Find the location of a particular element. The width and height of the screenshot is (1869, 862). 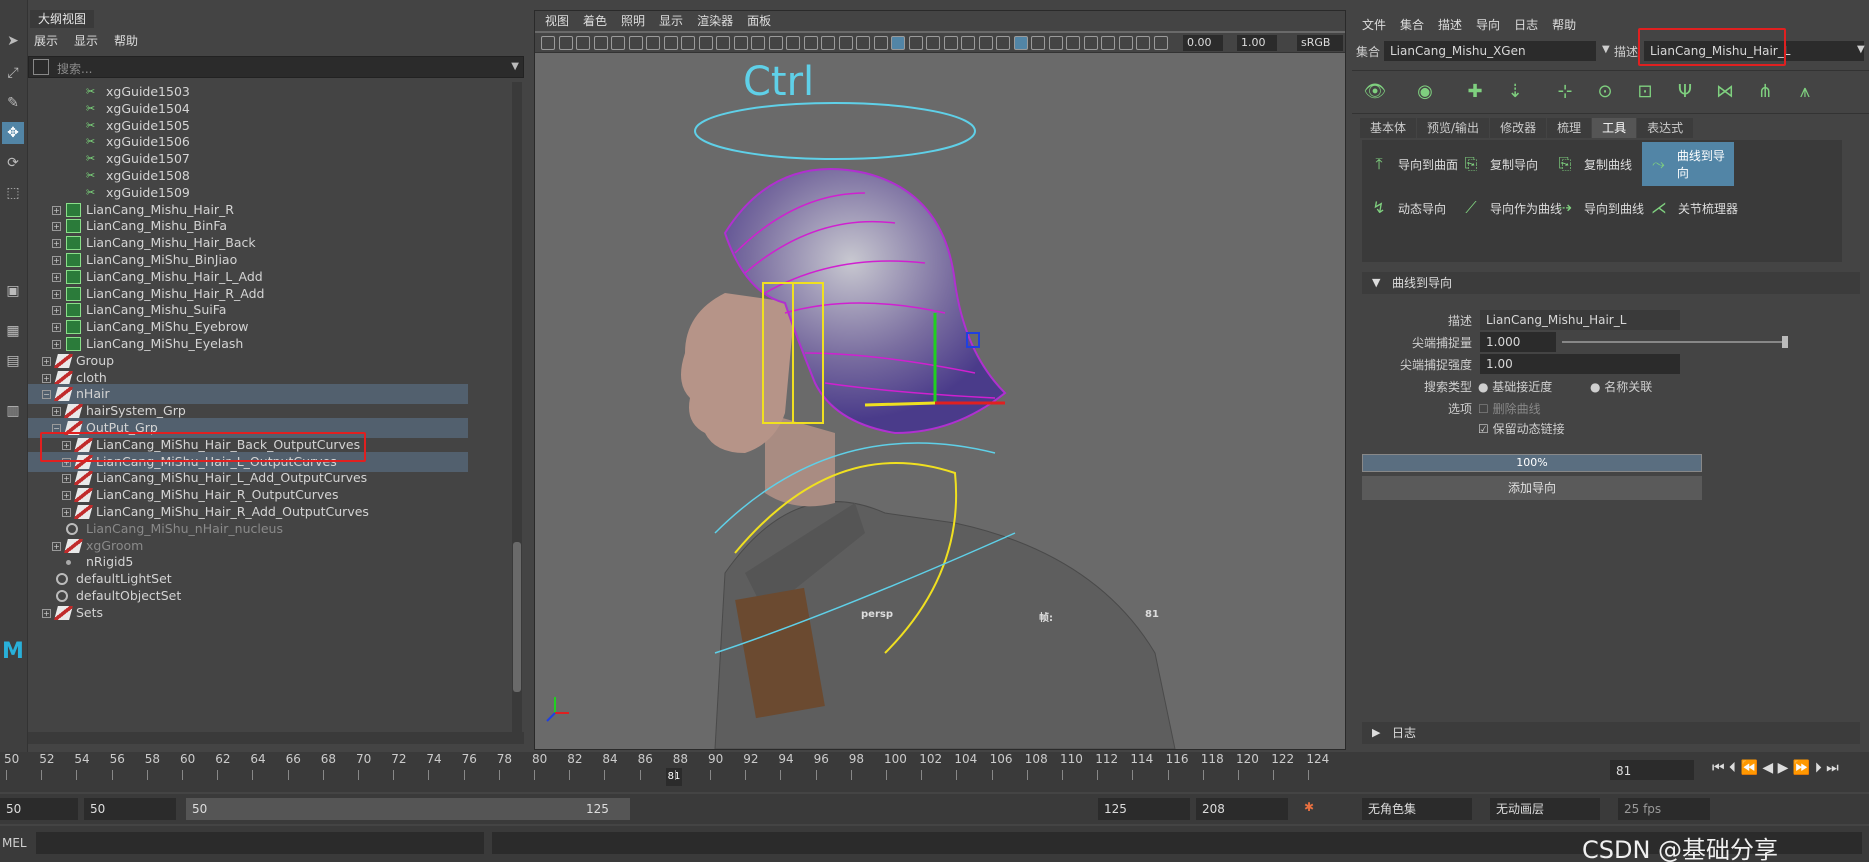

keep-dynamic-checkbox: ☑ 保留动态链接 is located at coordinates (1521, 428).